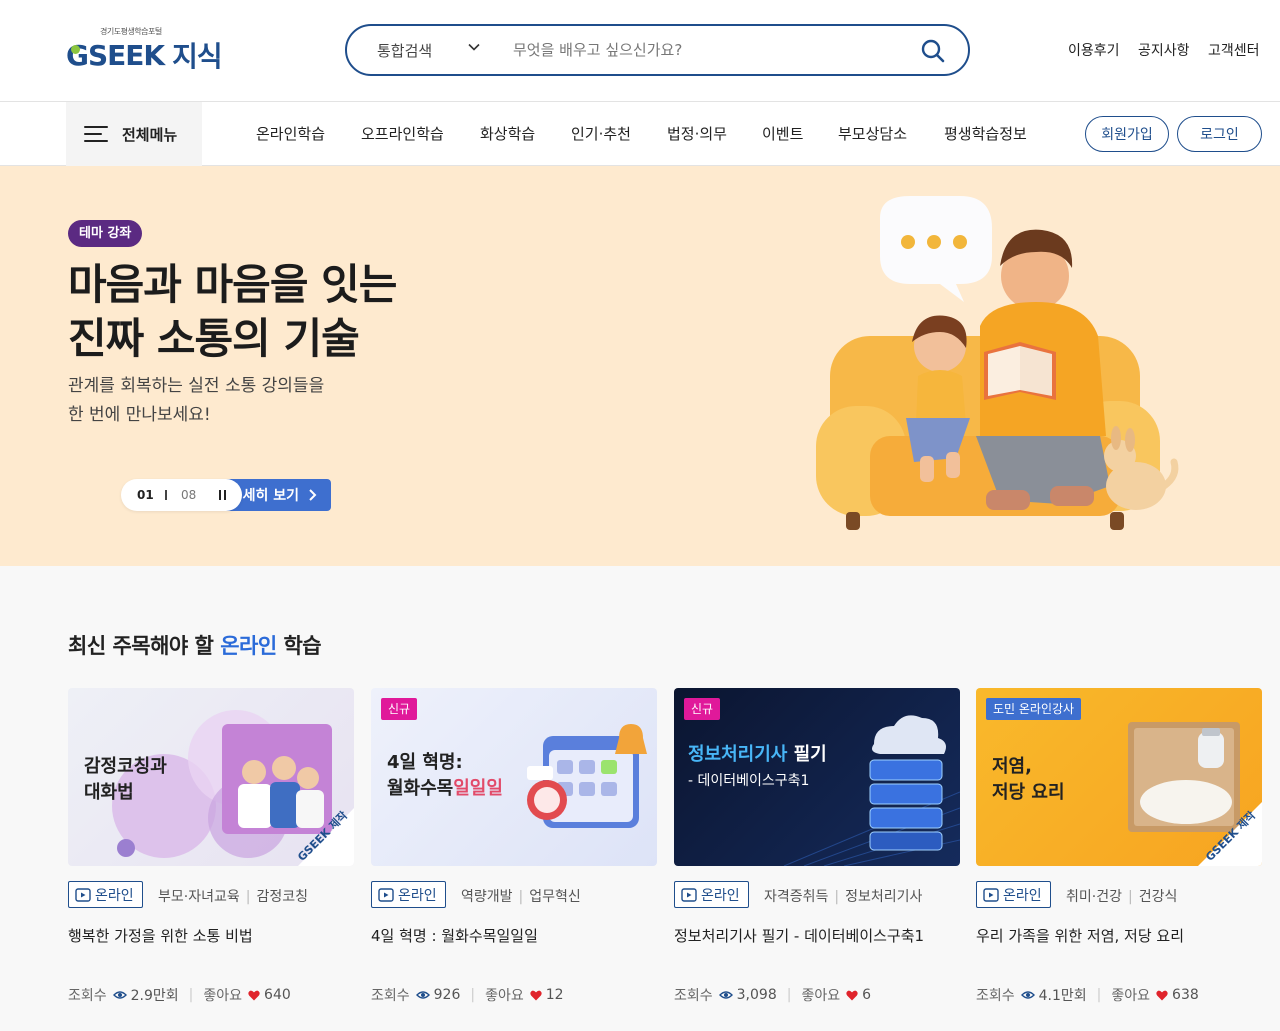  Describe the element at coordinates (96, 134) in the screenshot. I see `hamburger-icon` at that location.